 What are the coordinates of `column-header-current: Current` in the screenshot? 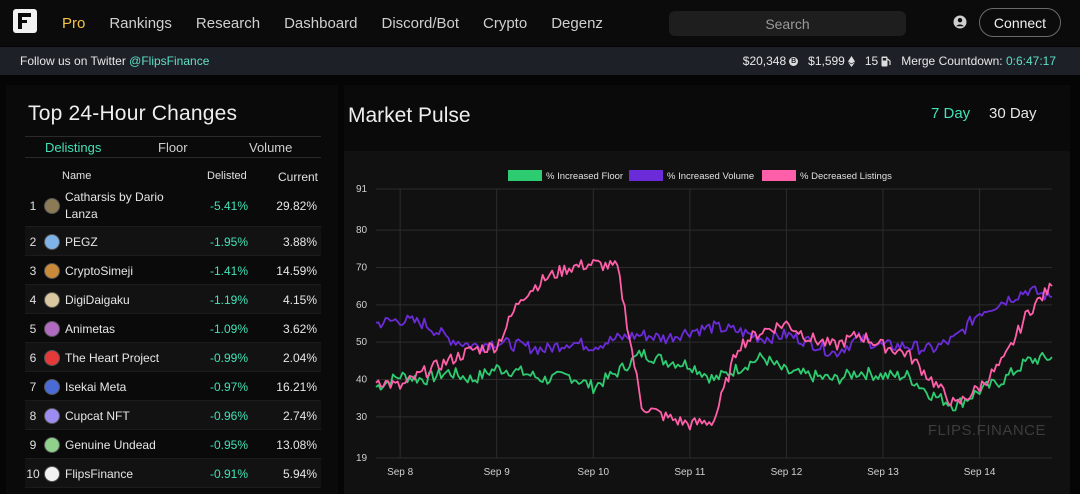 It's located at (298, 177).